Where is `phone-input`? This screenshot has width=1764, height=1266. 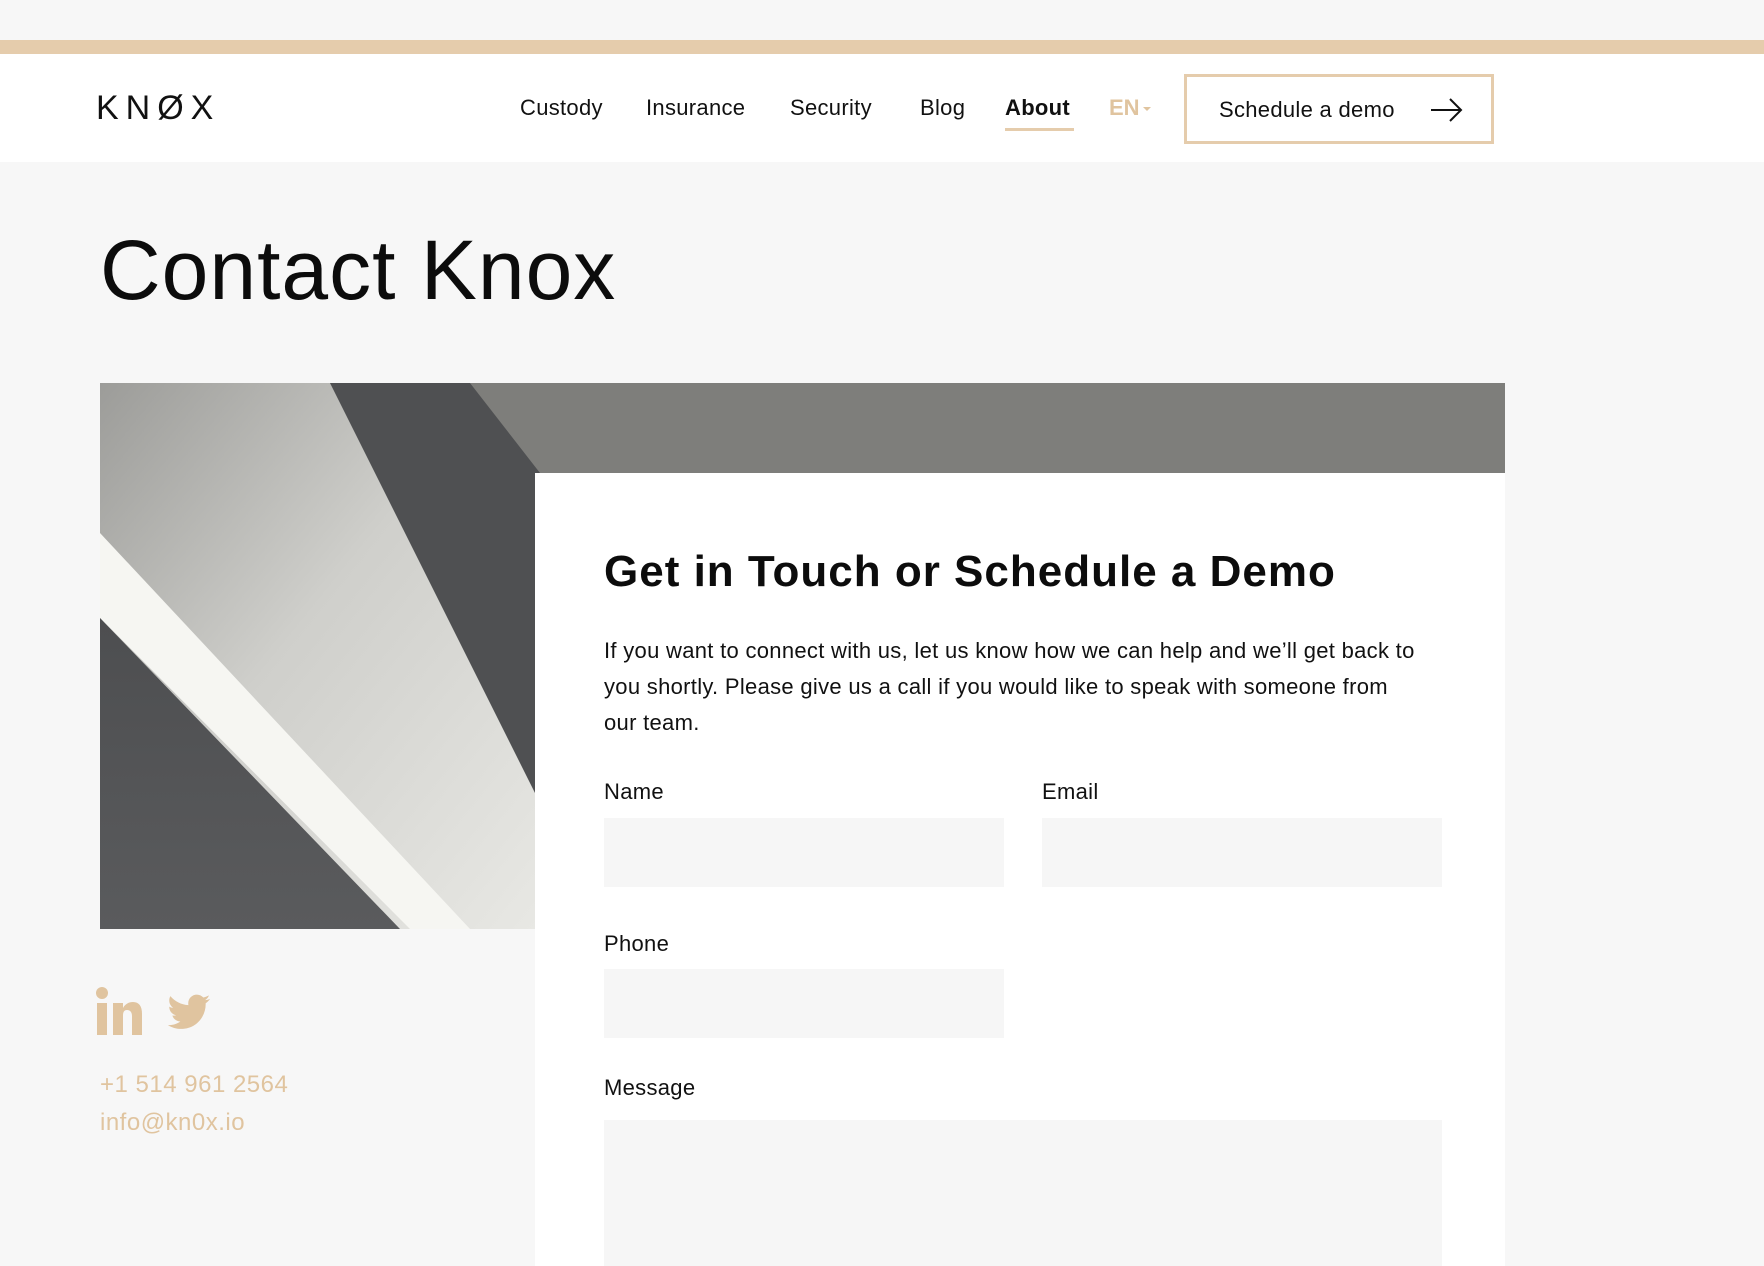 phone-input is located at coordinates (804, 1003).